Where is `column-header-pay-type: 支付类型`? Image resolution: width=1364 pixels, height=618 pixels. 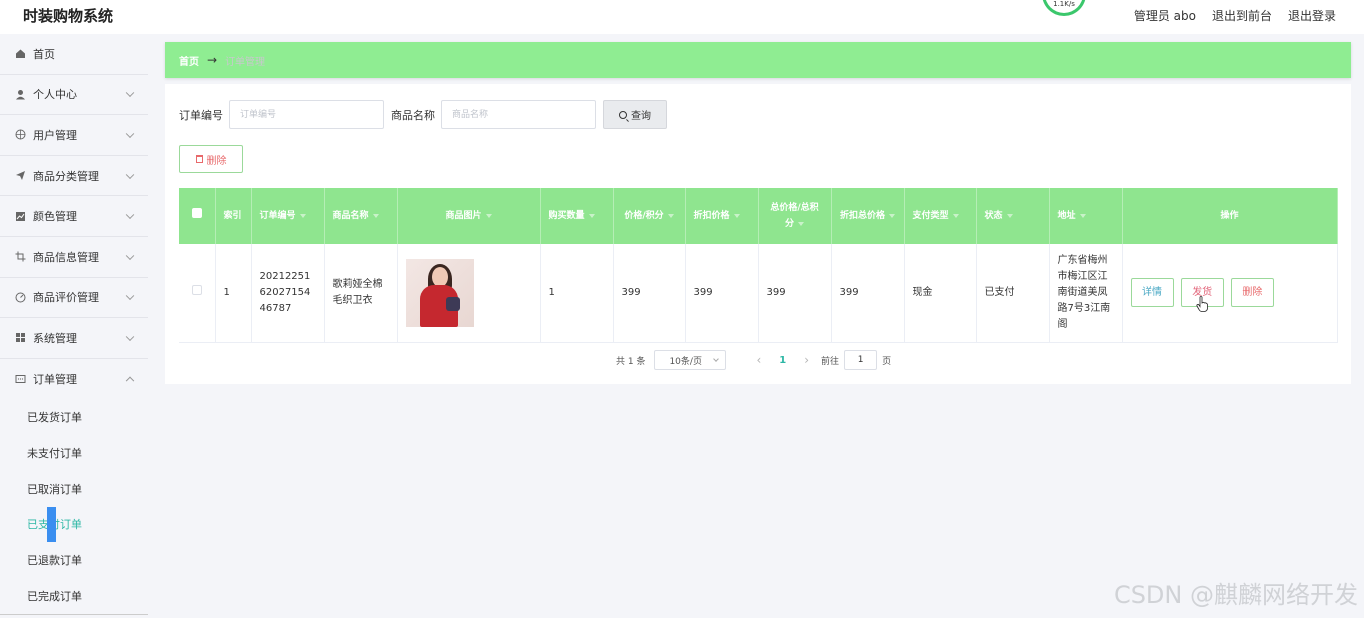
column-header-pay-type: 支付类型 is located at coordinates (940, 216).